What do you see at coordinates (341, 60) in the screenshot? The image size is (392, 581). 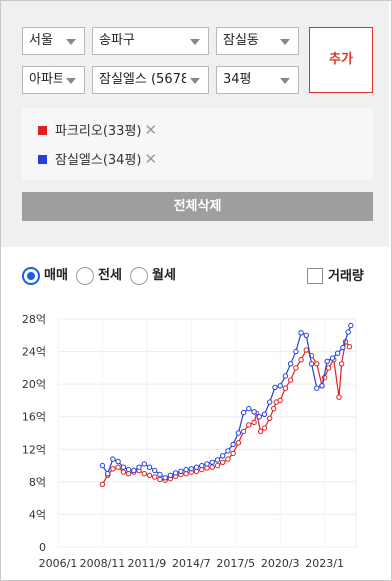 I see `add-button: 추가` at bounding box center [341, 60].